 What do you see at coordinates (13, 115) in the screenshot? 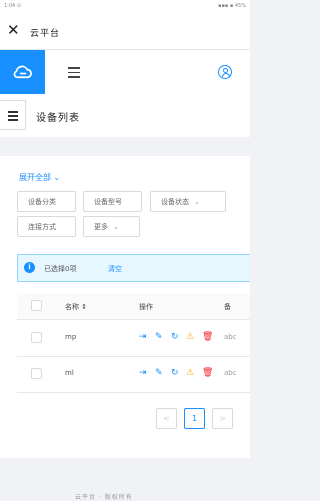
I see `sidebar-toggle` at bounding box center [13, 115].